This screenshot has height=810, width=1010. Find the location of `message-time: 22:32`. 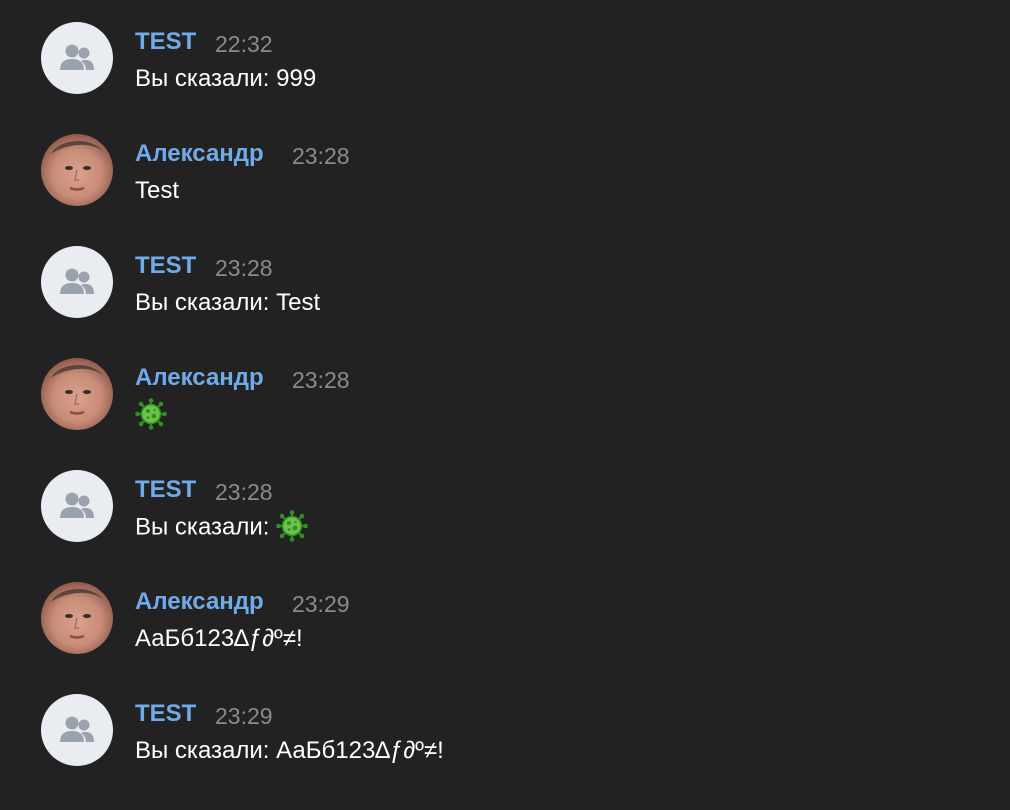

message-time: 22:32 is located at coordinates (244, 44).